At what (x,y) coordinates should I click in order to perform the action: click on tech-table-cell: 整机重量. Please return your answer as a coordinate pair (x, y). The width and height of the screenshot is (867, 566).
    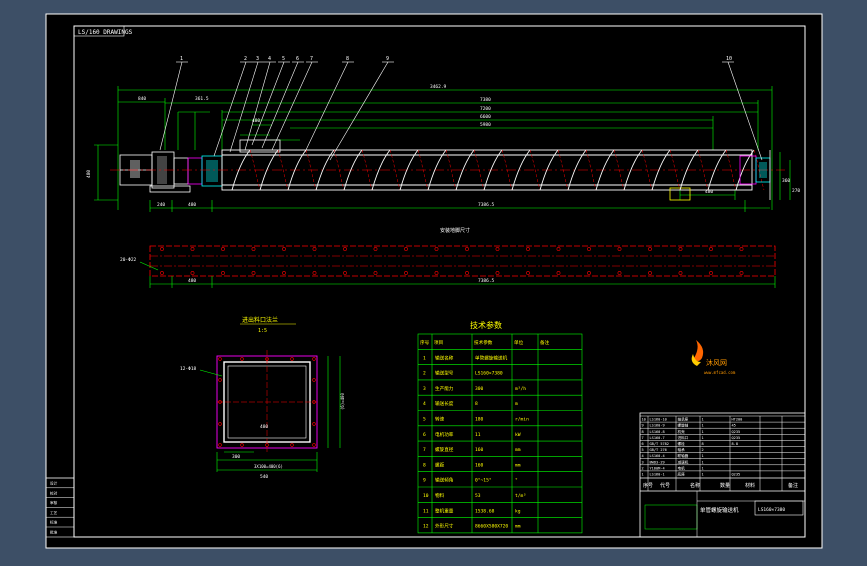
    Looking at the image, I should click on (444, 510).